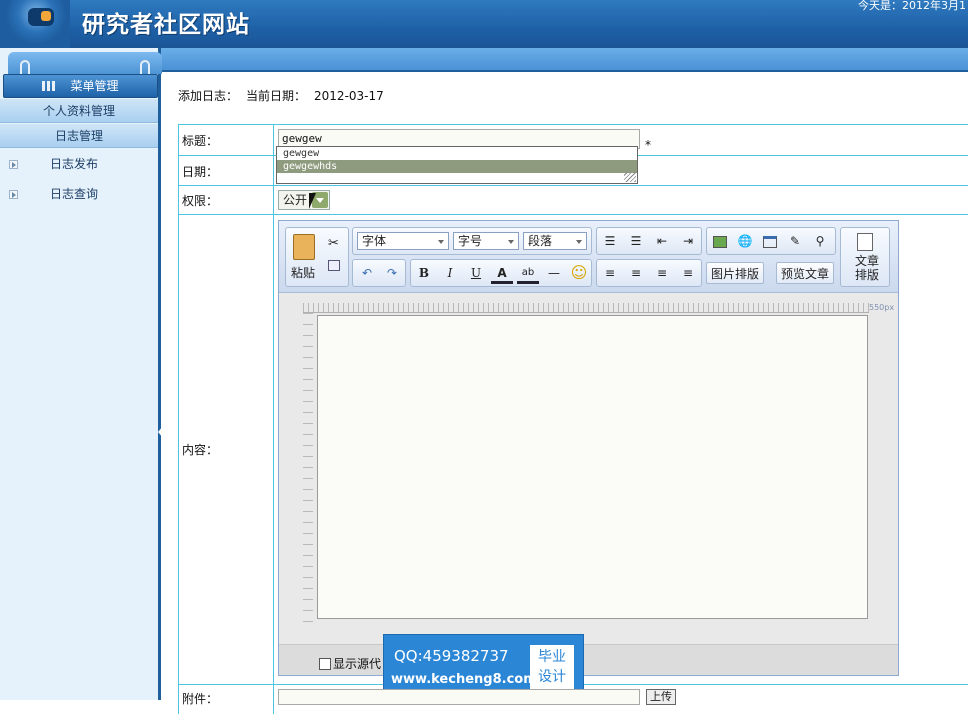 Image resolution: width=968 pixels, height=714 pixels. I want to click on note-icon: ✎, so click(795, 241).